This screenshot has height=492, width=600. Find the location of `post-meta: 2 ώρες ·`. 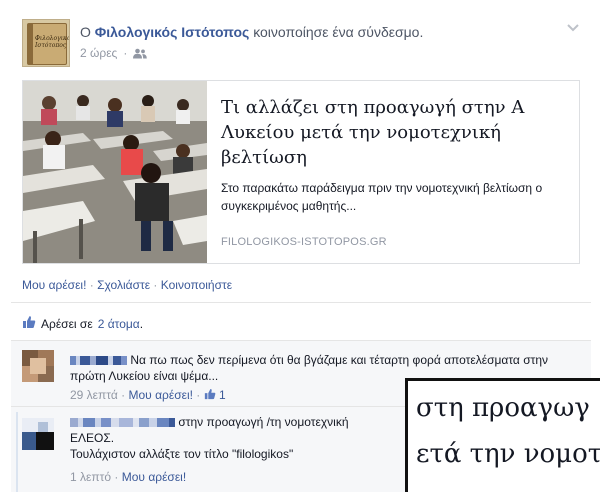

post-meta: 2 ώρες · is located at coordinates (114, 53).